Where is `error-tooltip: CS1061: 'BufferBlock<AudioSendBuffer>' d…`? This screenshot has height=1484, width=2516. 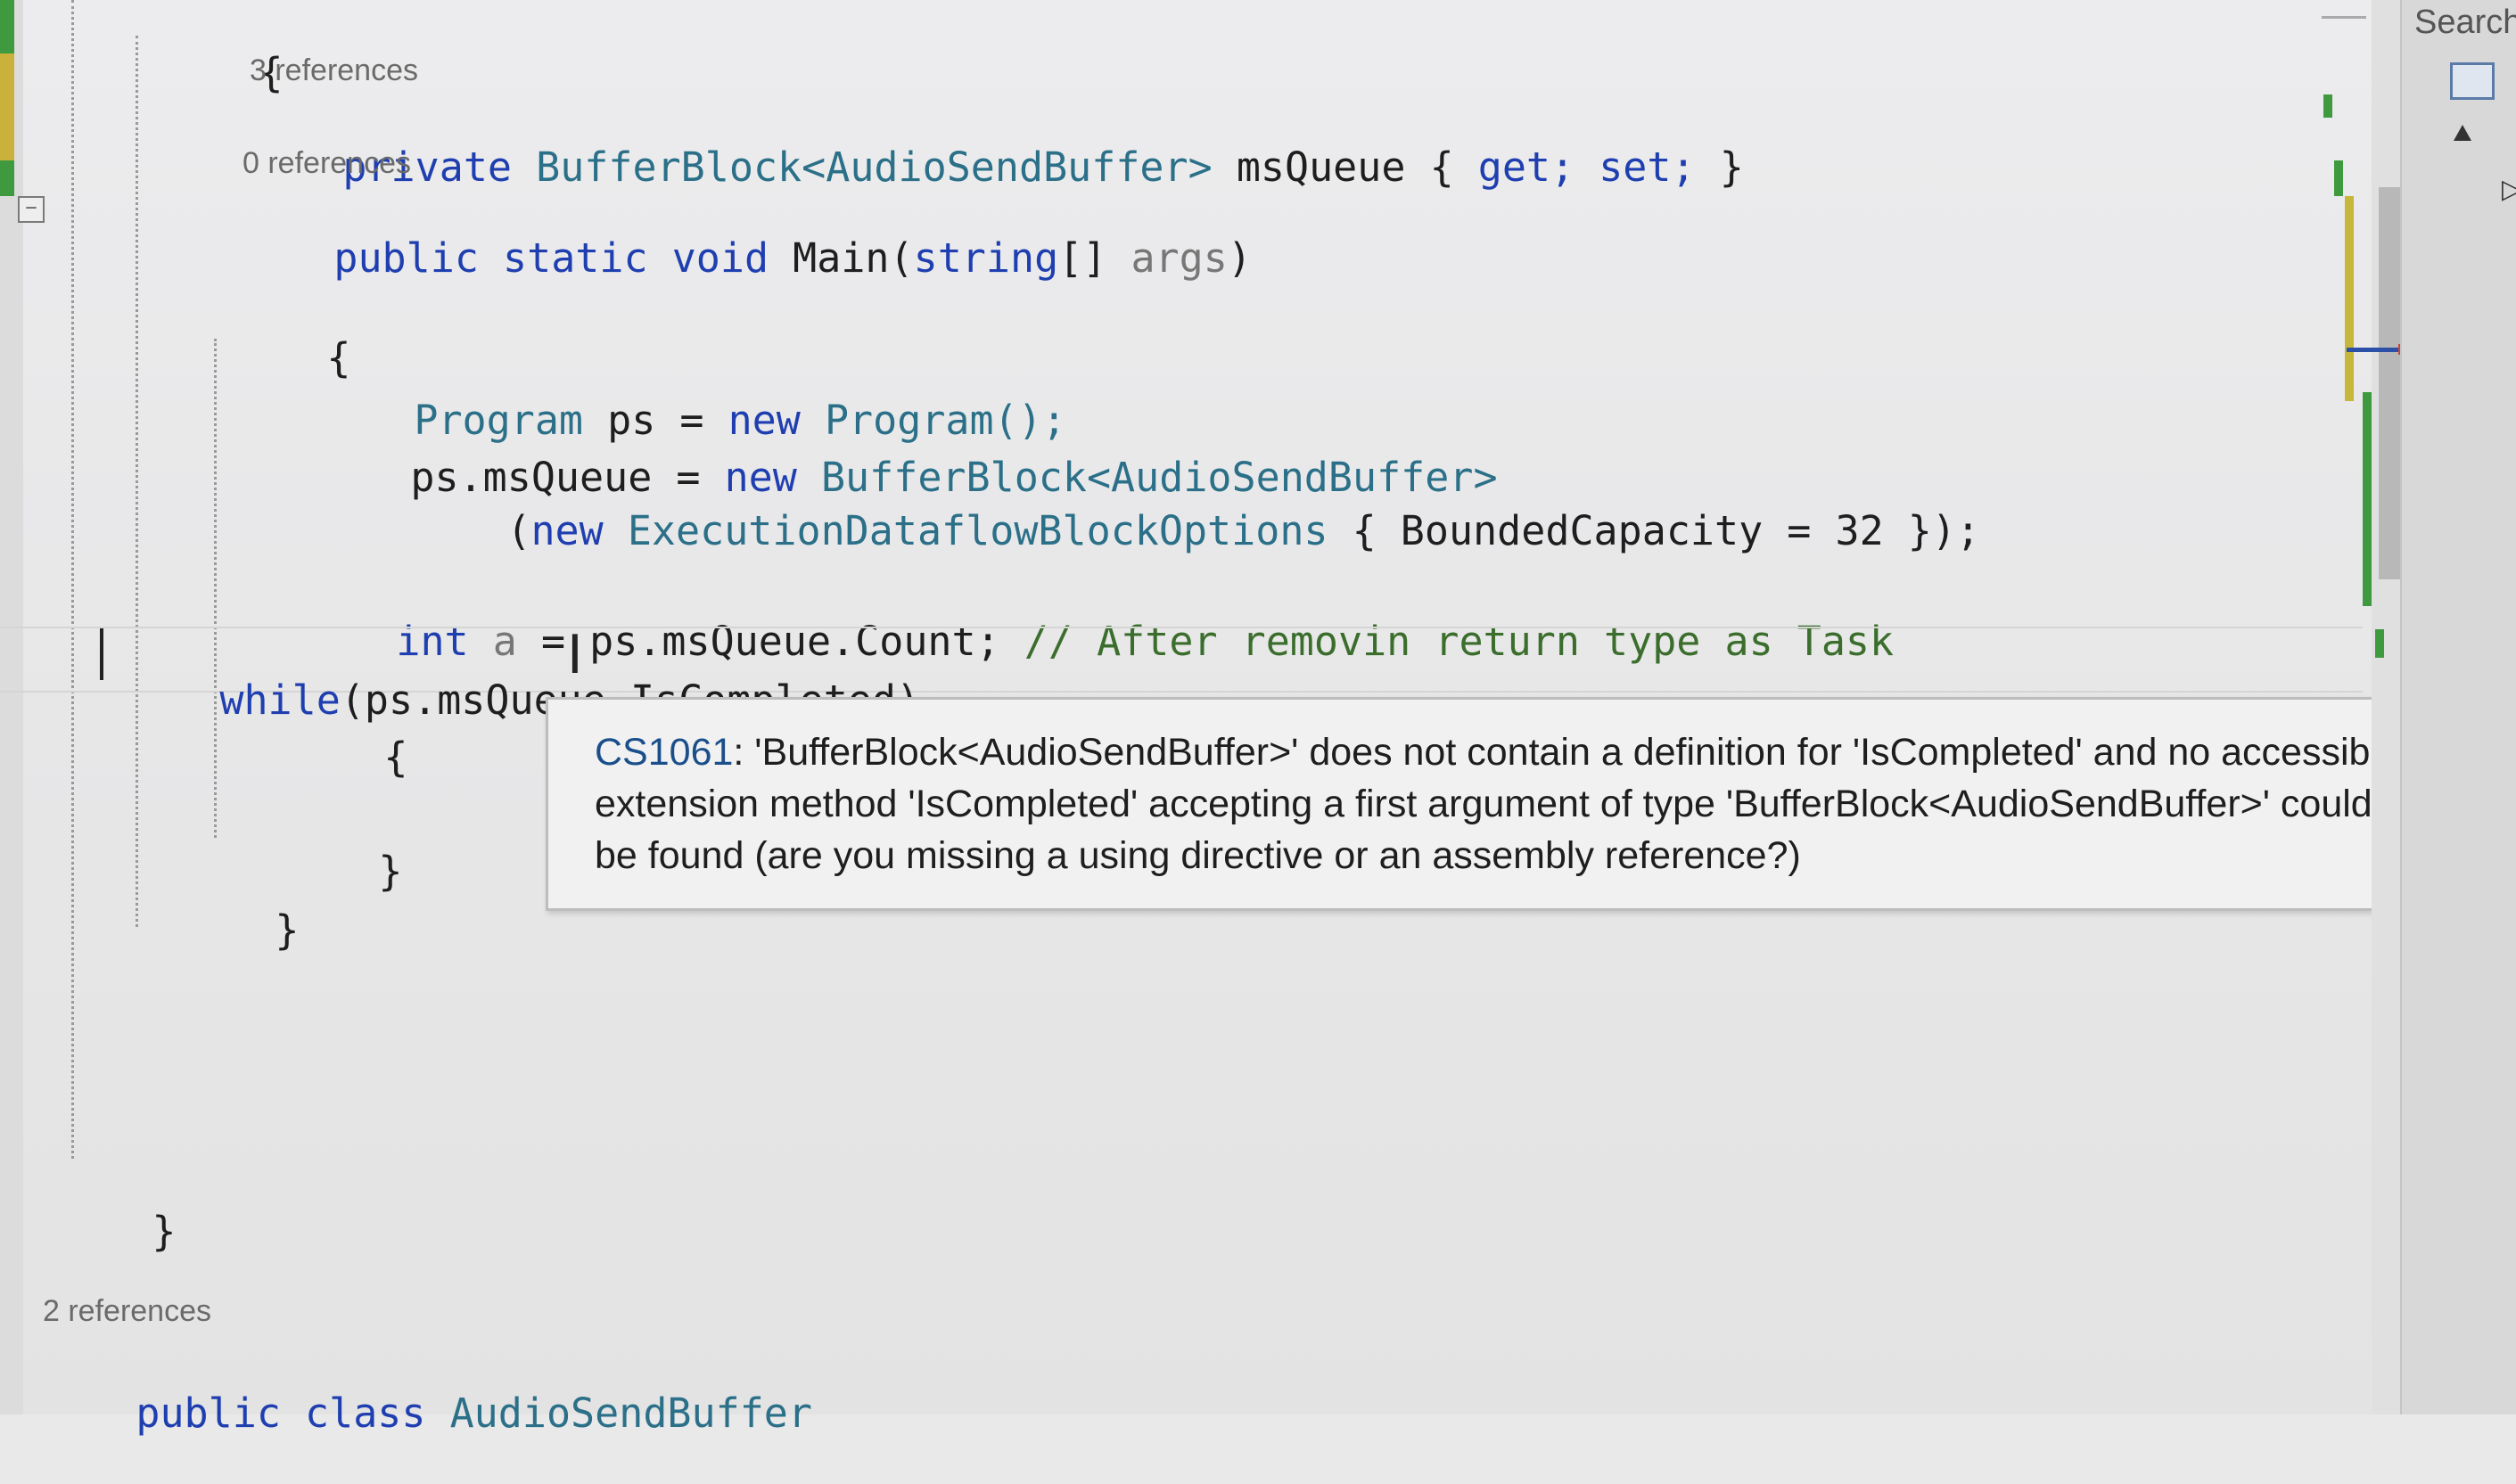
error-tooltip: CS1061: 'BufferBlock<AudioSendBuffer>' d… is located at coordinates (1495, 804).